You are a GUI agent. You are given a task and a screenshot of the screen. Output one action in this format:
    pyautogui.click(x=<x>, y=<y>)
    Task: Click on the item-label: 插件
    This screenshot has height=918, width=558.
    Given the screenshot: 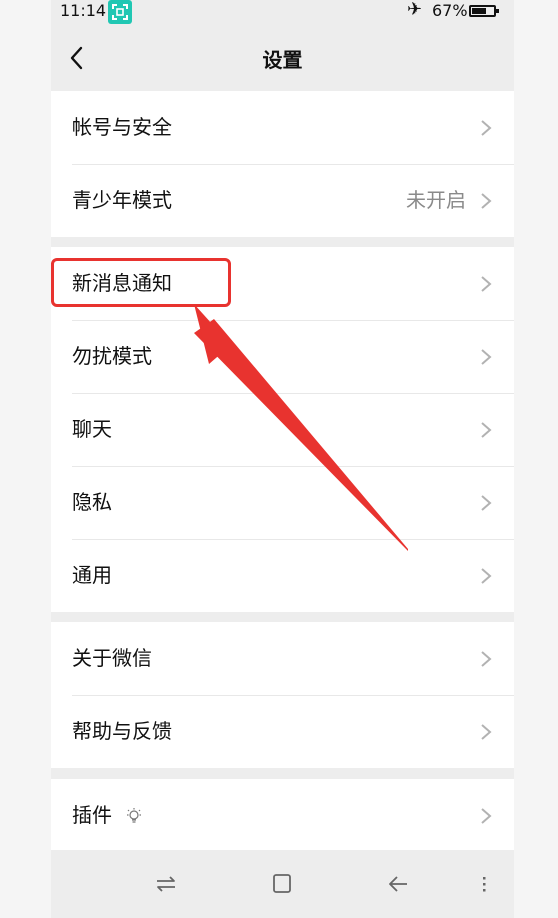 What is the action you would take?
    pyautogui.click(x=92, y=815)
    